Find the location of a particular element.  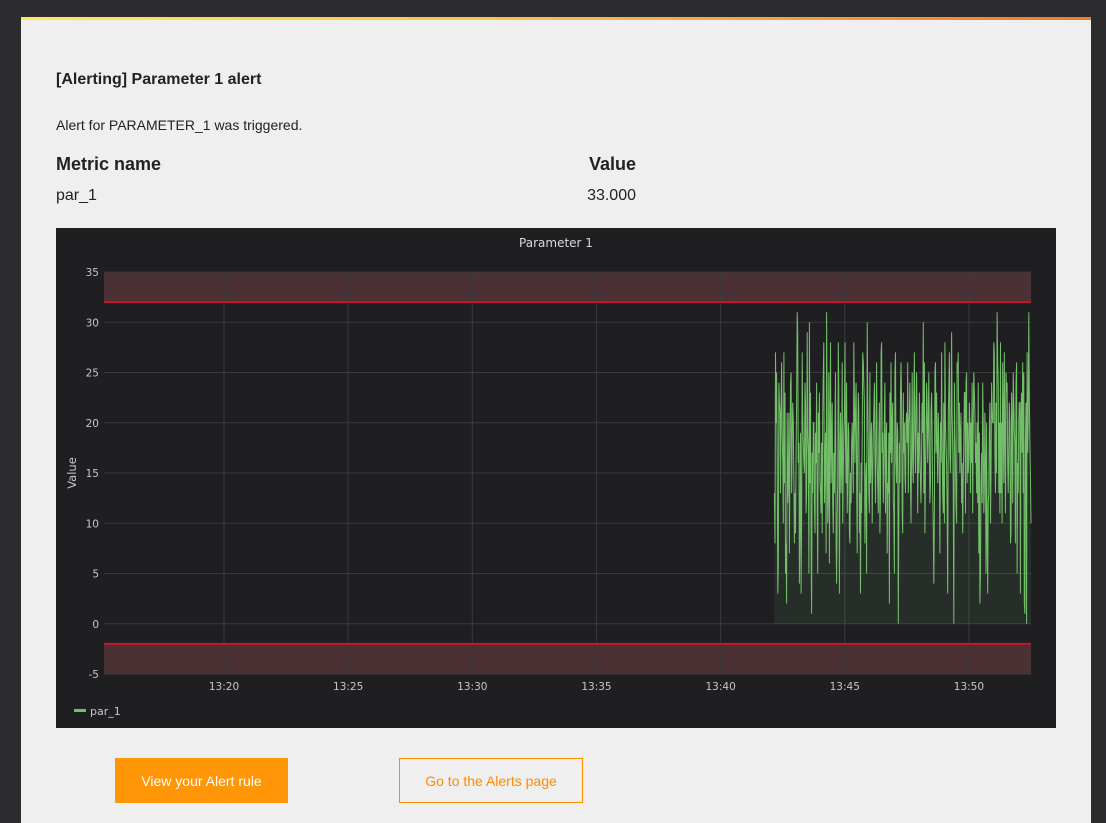

legend-label: par_1 is located at coordinates (105, 711).